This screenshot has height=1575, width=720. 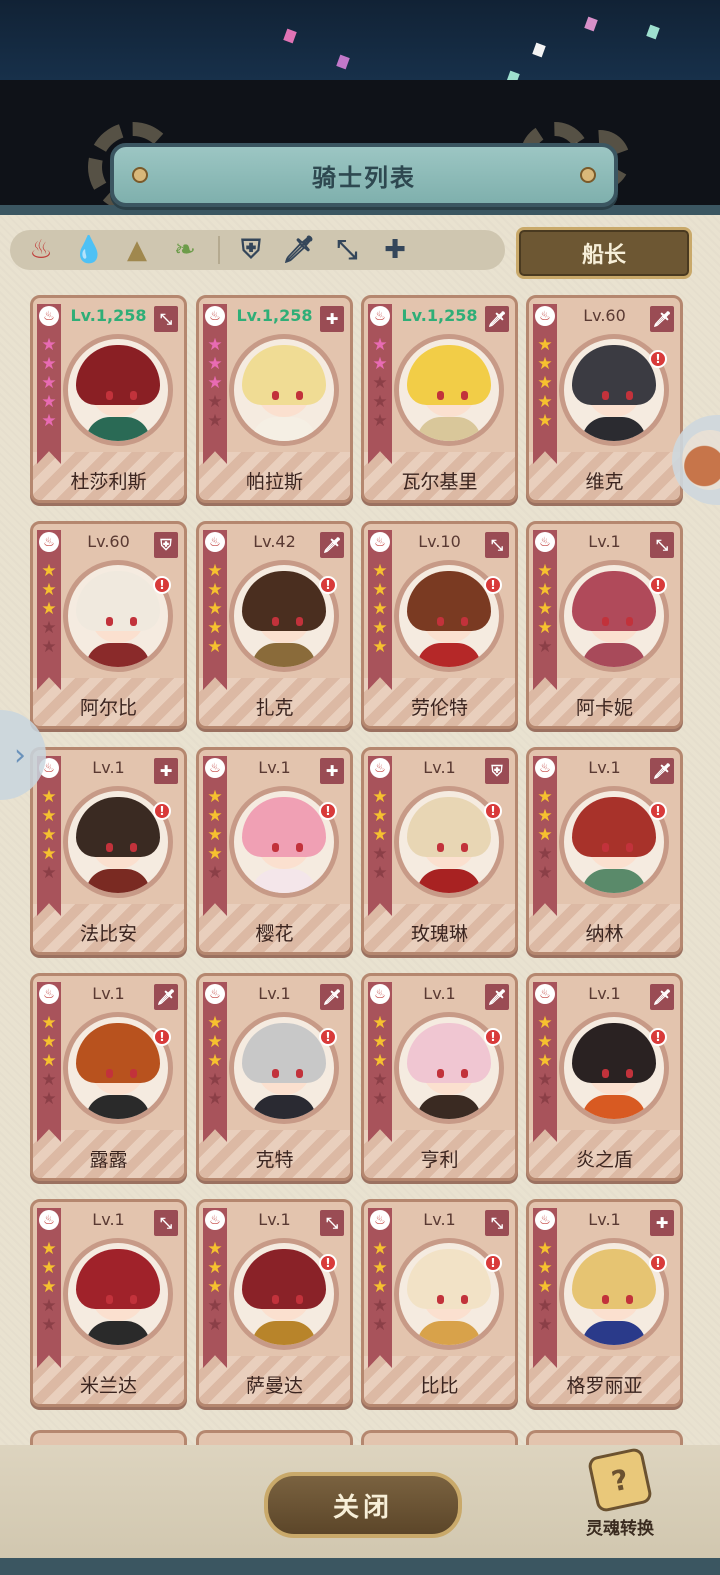 I want to click on knight-card: ♨ ★ ★ ★ ★ ★ Lv.1 🗡! 露露, so click(x=108, y=1077).